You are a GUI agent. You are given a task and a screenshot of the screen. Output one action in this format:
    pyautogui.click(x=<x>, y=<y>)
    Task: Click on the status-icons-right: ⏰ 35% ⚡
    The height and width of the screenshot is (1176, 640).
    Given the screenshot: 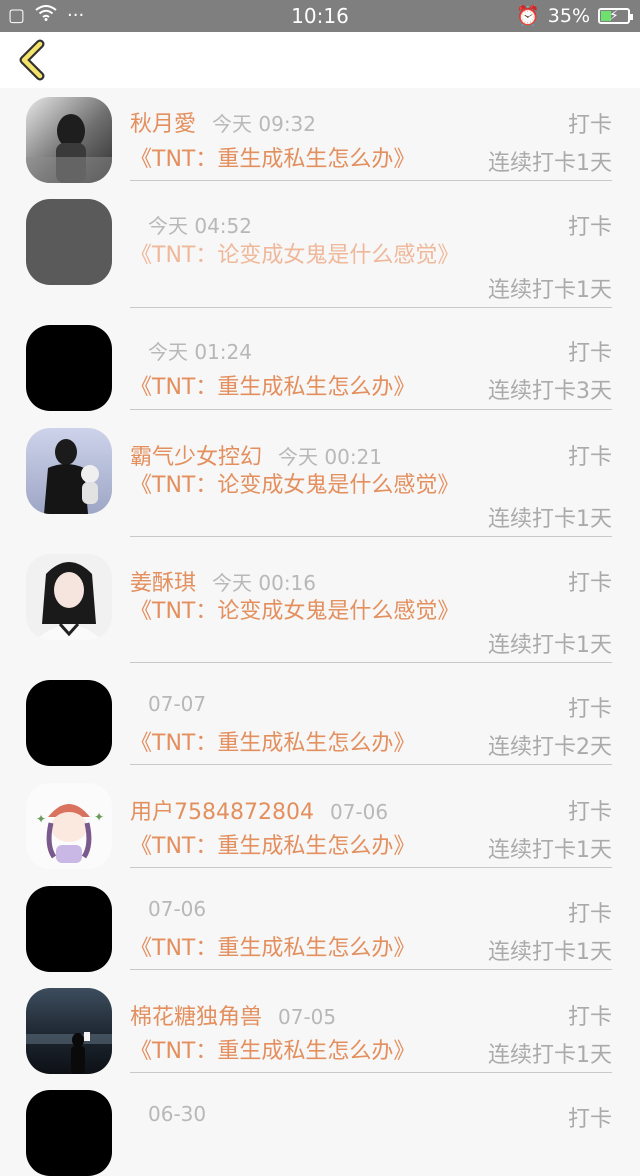 What is the action you would take?
    pyautogui.click(x=574, y=15)
    